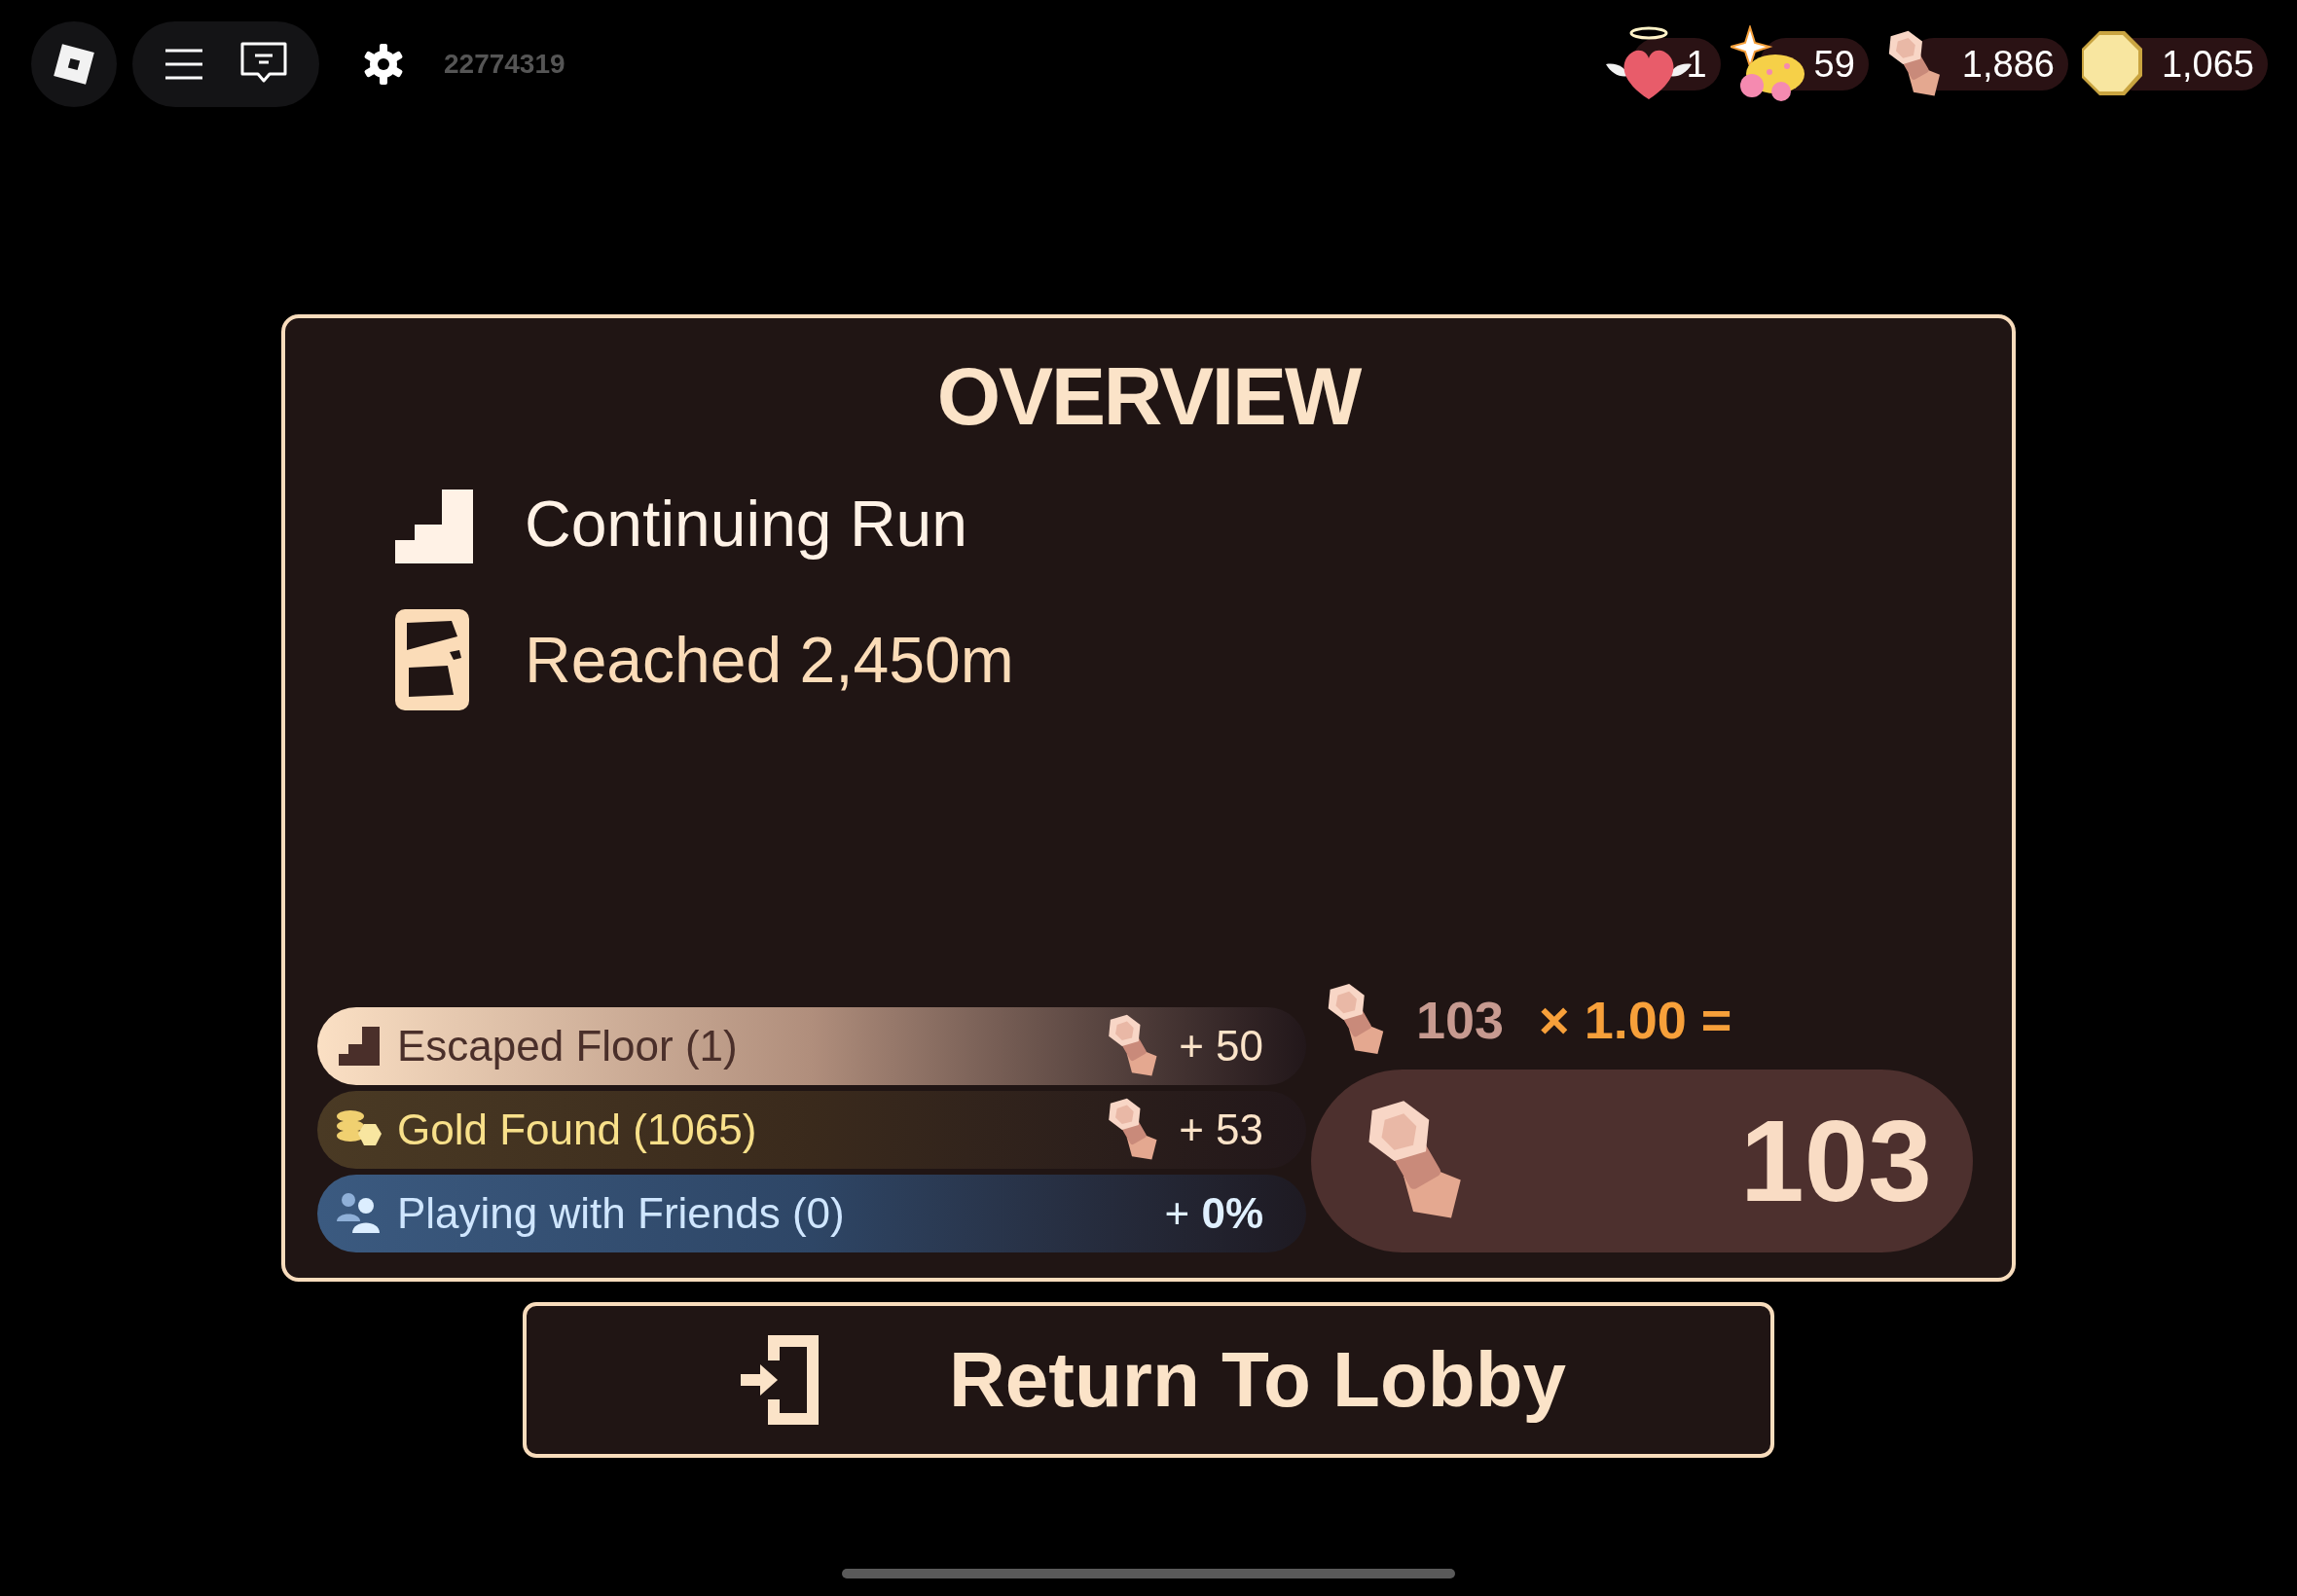 The height and width of the screenshot is (1596, 2297). Describe the element at coordinates (1460, 1020) in the screenshot. I see `base-amount: 103` at that location.